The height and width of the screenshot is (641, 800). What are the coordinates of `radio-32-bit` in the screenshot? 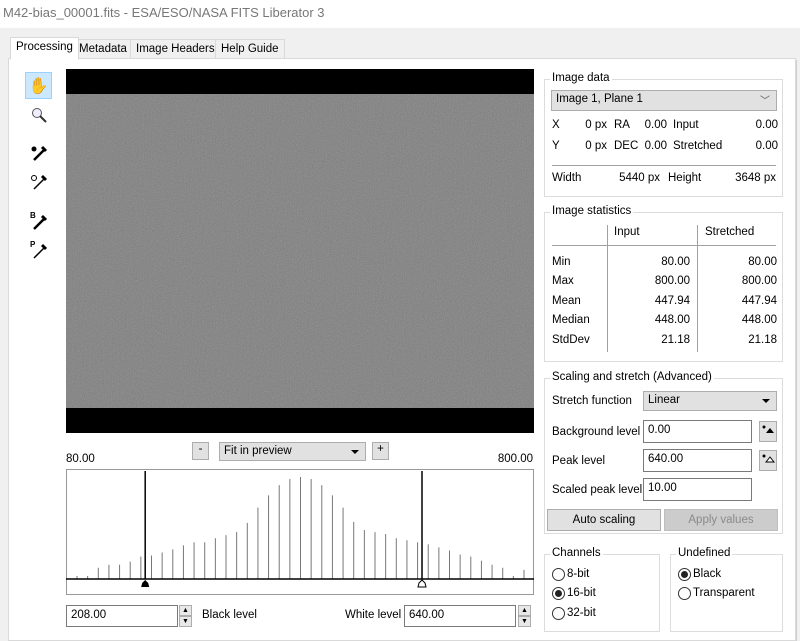 It's located at (558, 613).